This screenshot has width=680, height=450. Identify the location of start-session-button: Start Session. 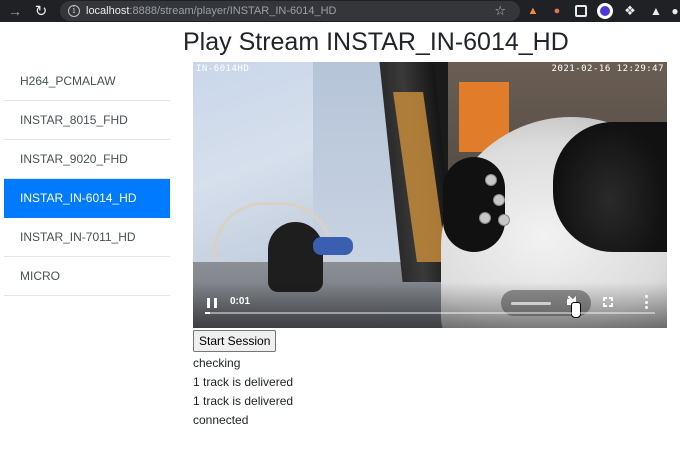
(235, 341).